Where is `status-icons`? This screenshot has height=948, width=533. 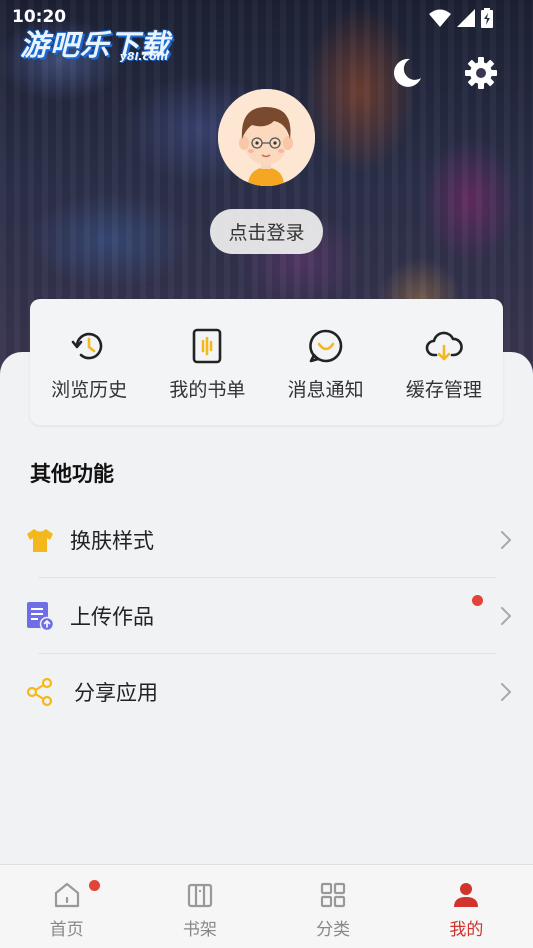
status-icons is located at coordinates (461, 18).